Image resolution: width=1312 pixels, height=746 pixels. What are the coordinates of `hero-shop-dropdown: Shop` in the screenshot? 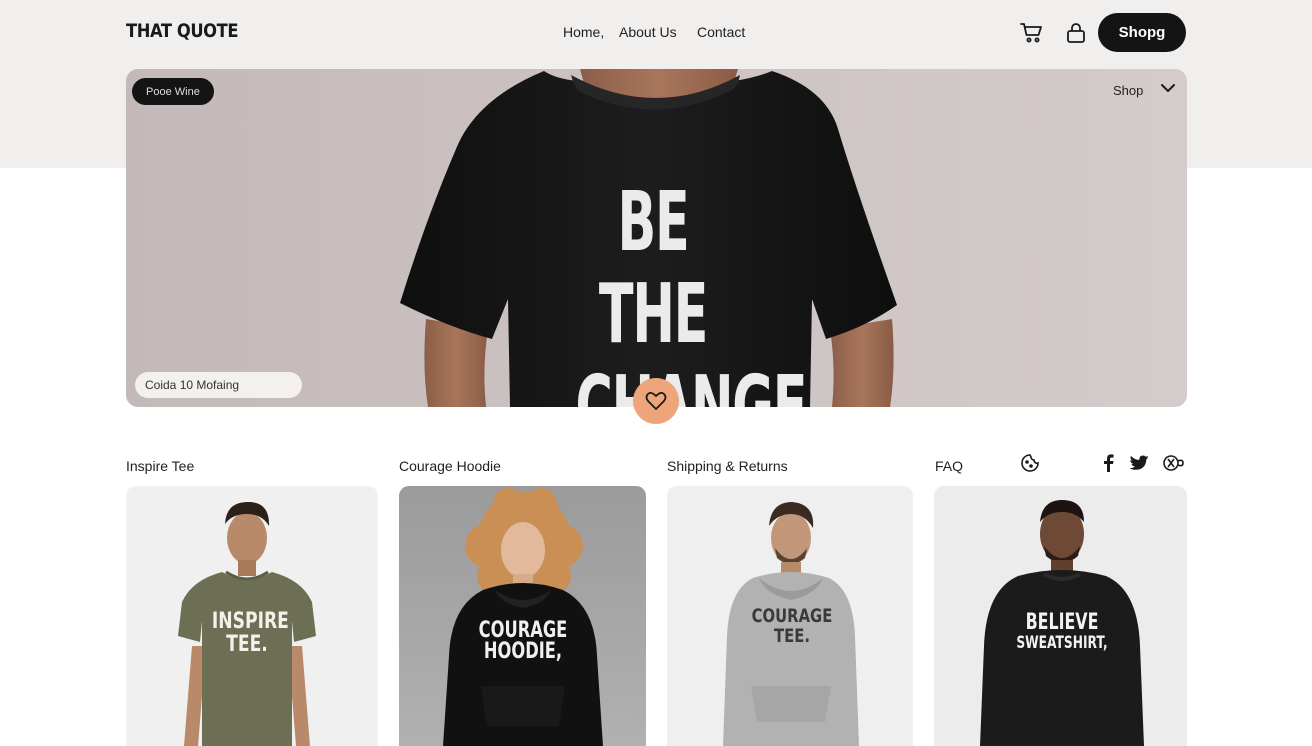 It's located at (1128, 90).